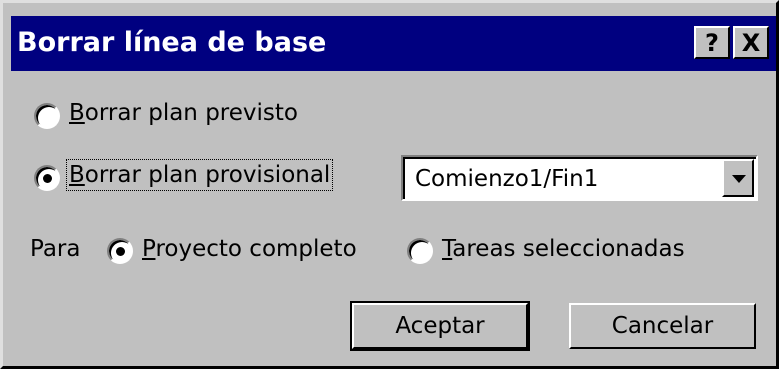  I want to click on clear-interim-radio, so click(47, 178).